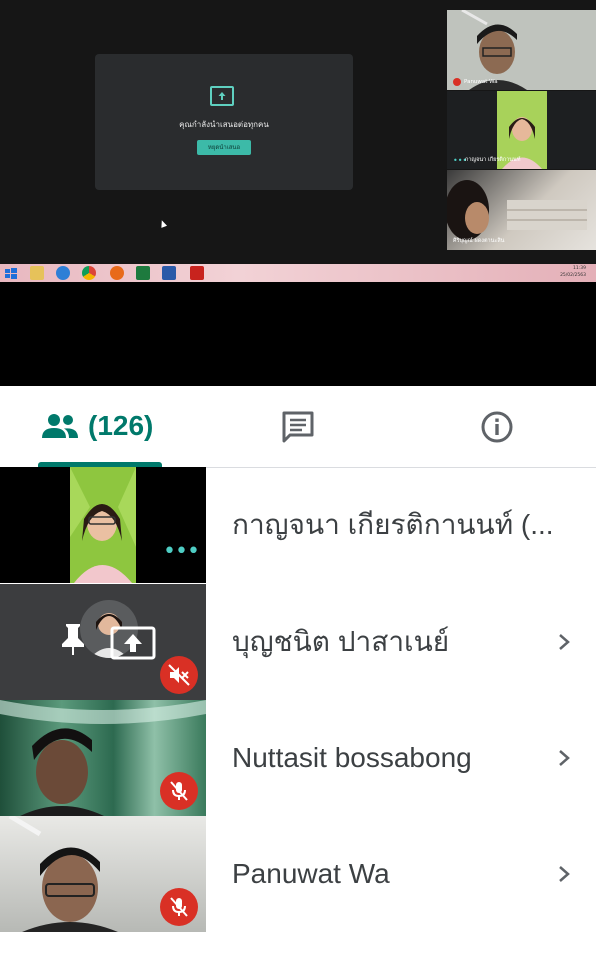  What do you see at coordinates (521, 50) in the screenshot?
I see `video-tile: Panuwat Wa` at bounding box center [521, 50].